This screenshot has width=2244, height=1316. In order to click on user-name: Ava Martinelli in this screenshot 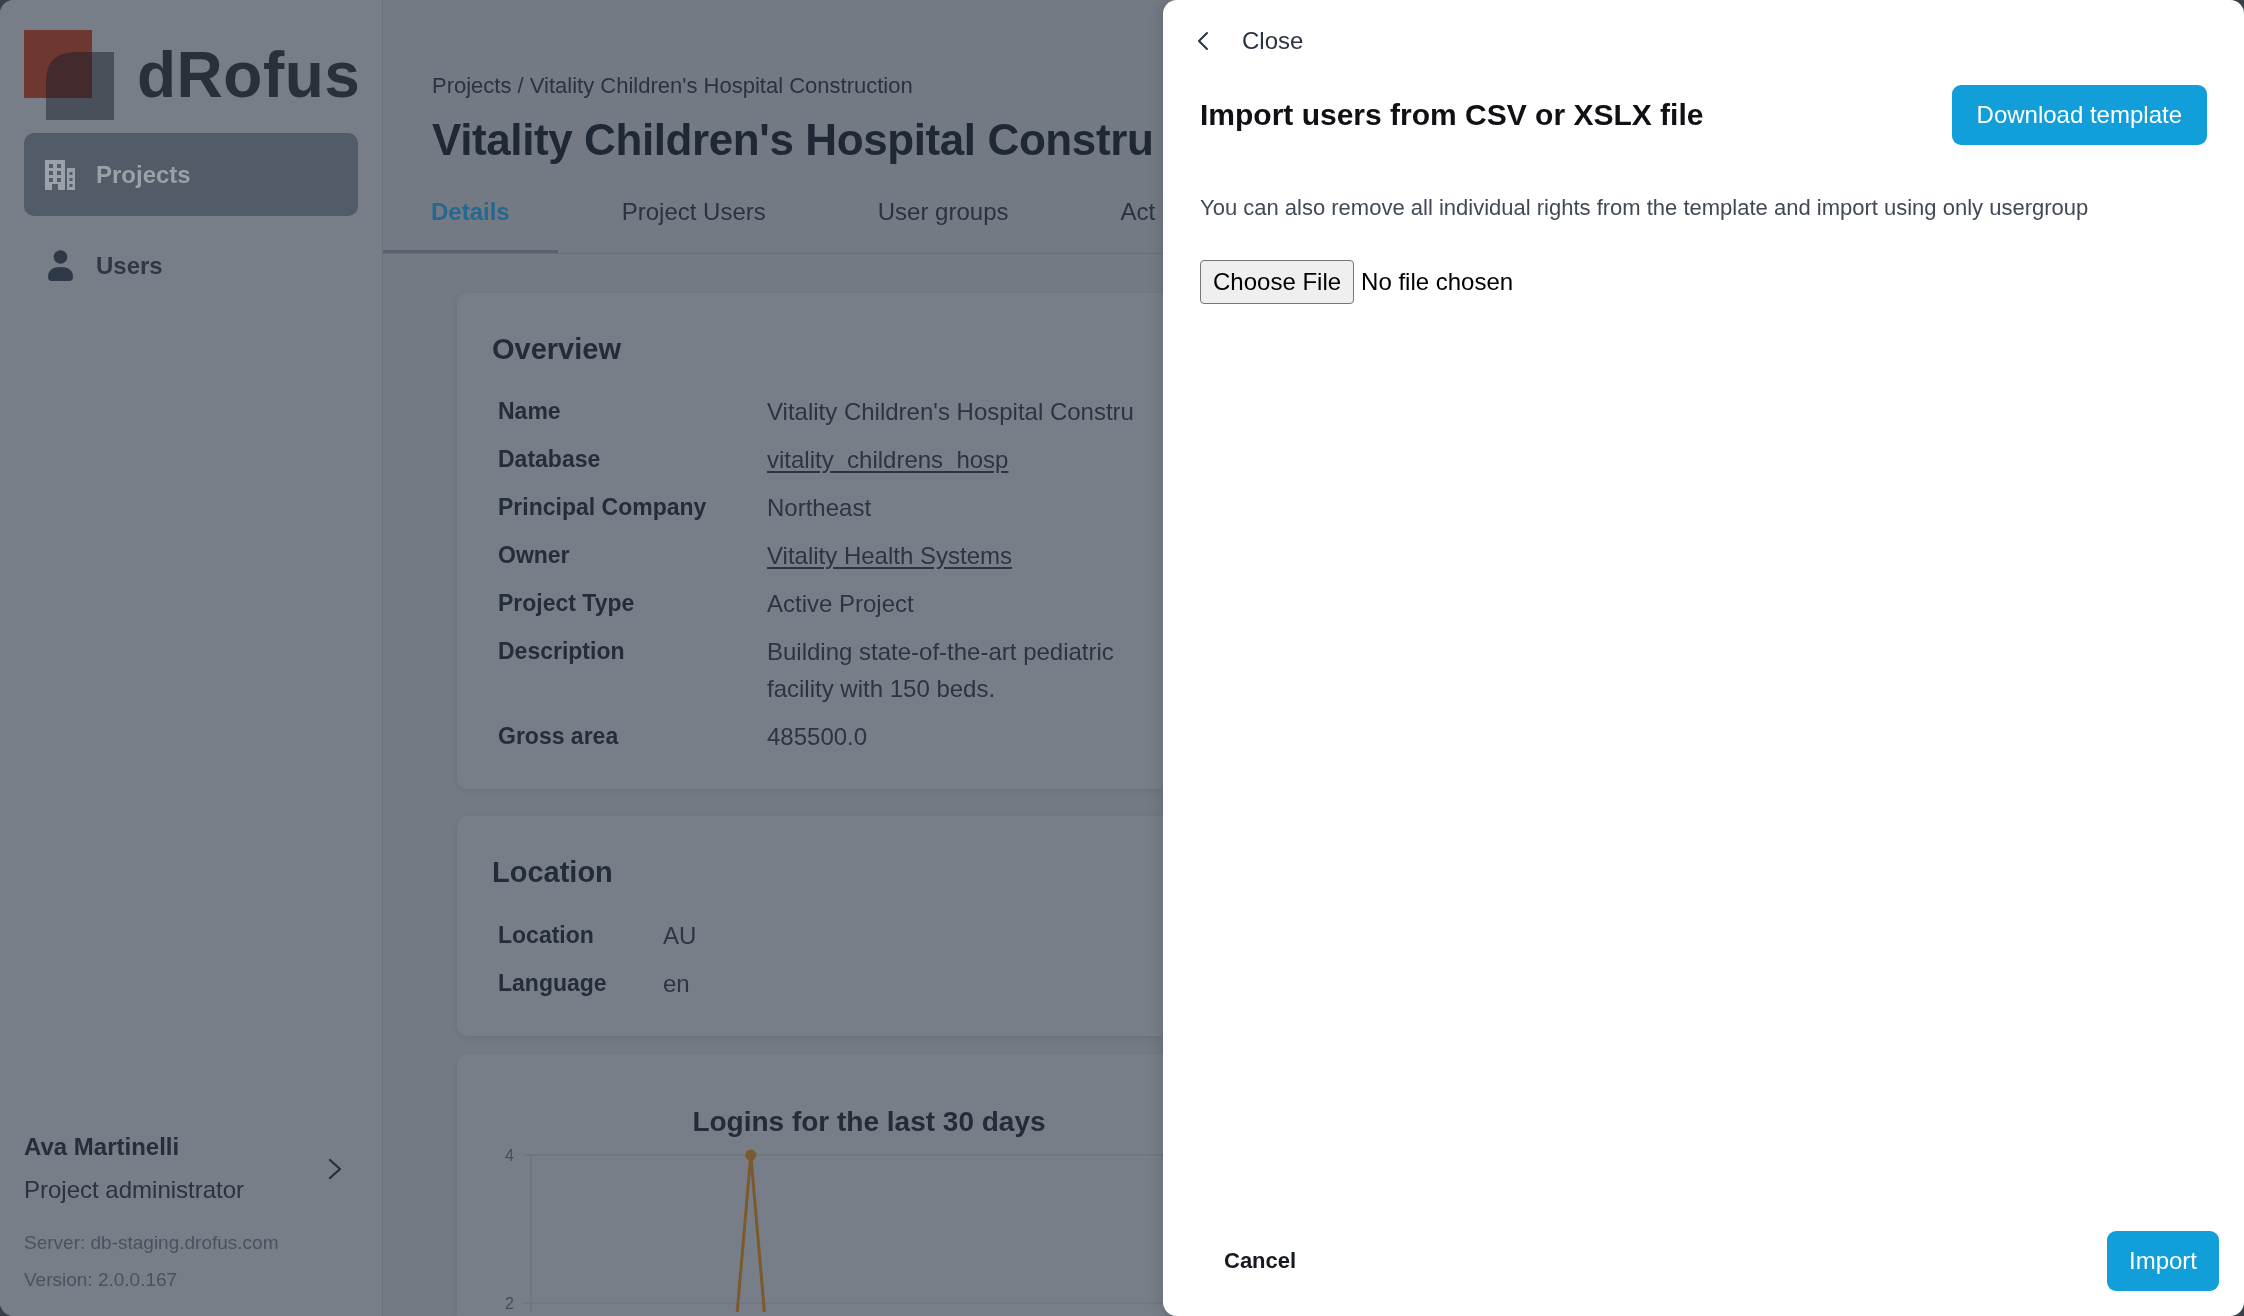, I will do `click(102, 1147)`.